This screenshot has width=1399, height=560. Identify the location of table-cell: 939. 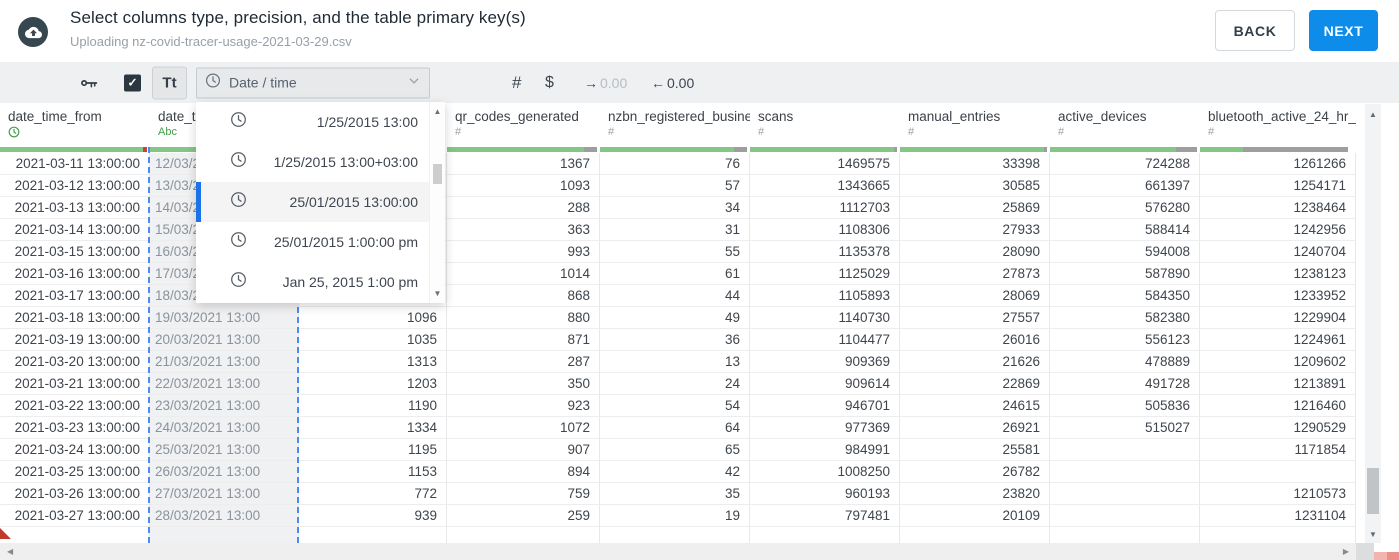
(373, 516).